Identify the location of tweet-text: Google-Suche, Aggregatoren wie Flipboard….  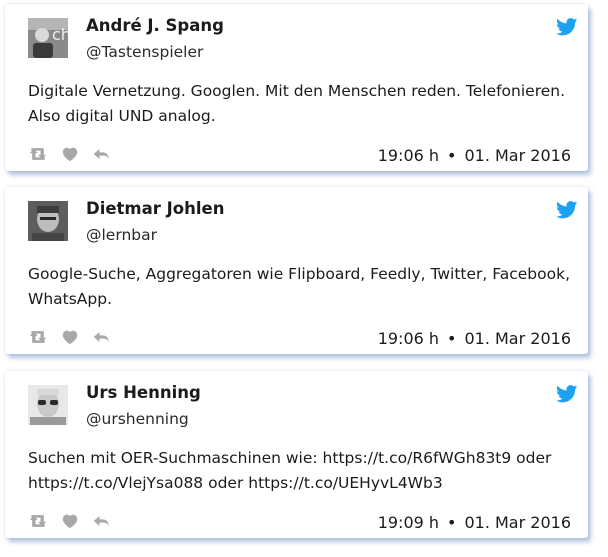
(299, 286).